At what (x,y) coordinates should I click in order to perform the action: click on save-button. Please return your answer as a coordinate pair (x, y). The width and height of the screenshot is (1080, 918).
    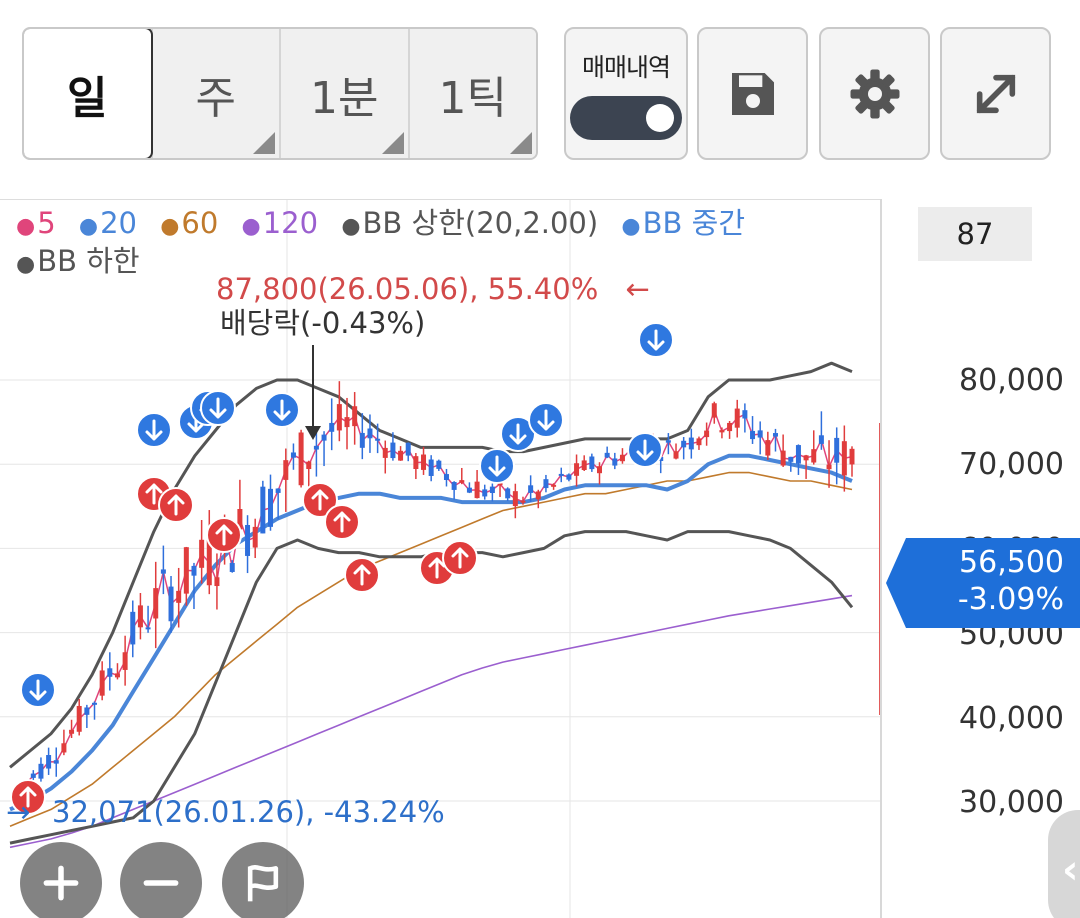
    Looking at the image, I should click on (752, 93).